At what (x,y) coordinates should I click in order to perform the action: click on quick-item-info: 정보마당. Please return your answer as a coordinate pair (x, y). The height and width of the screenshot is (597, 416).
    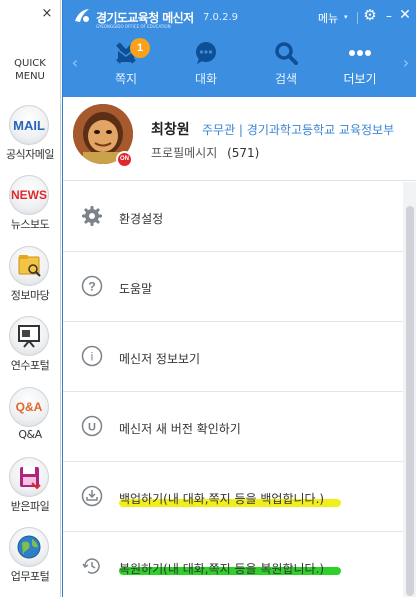
    Looking at the image, I should click on (30, 279).